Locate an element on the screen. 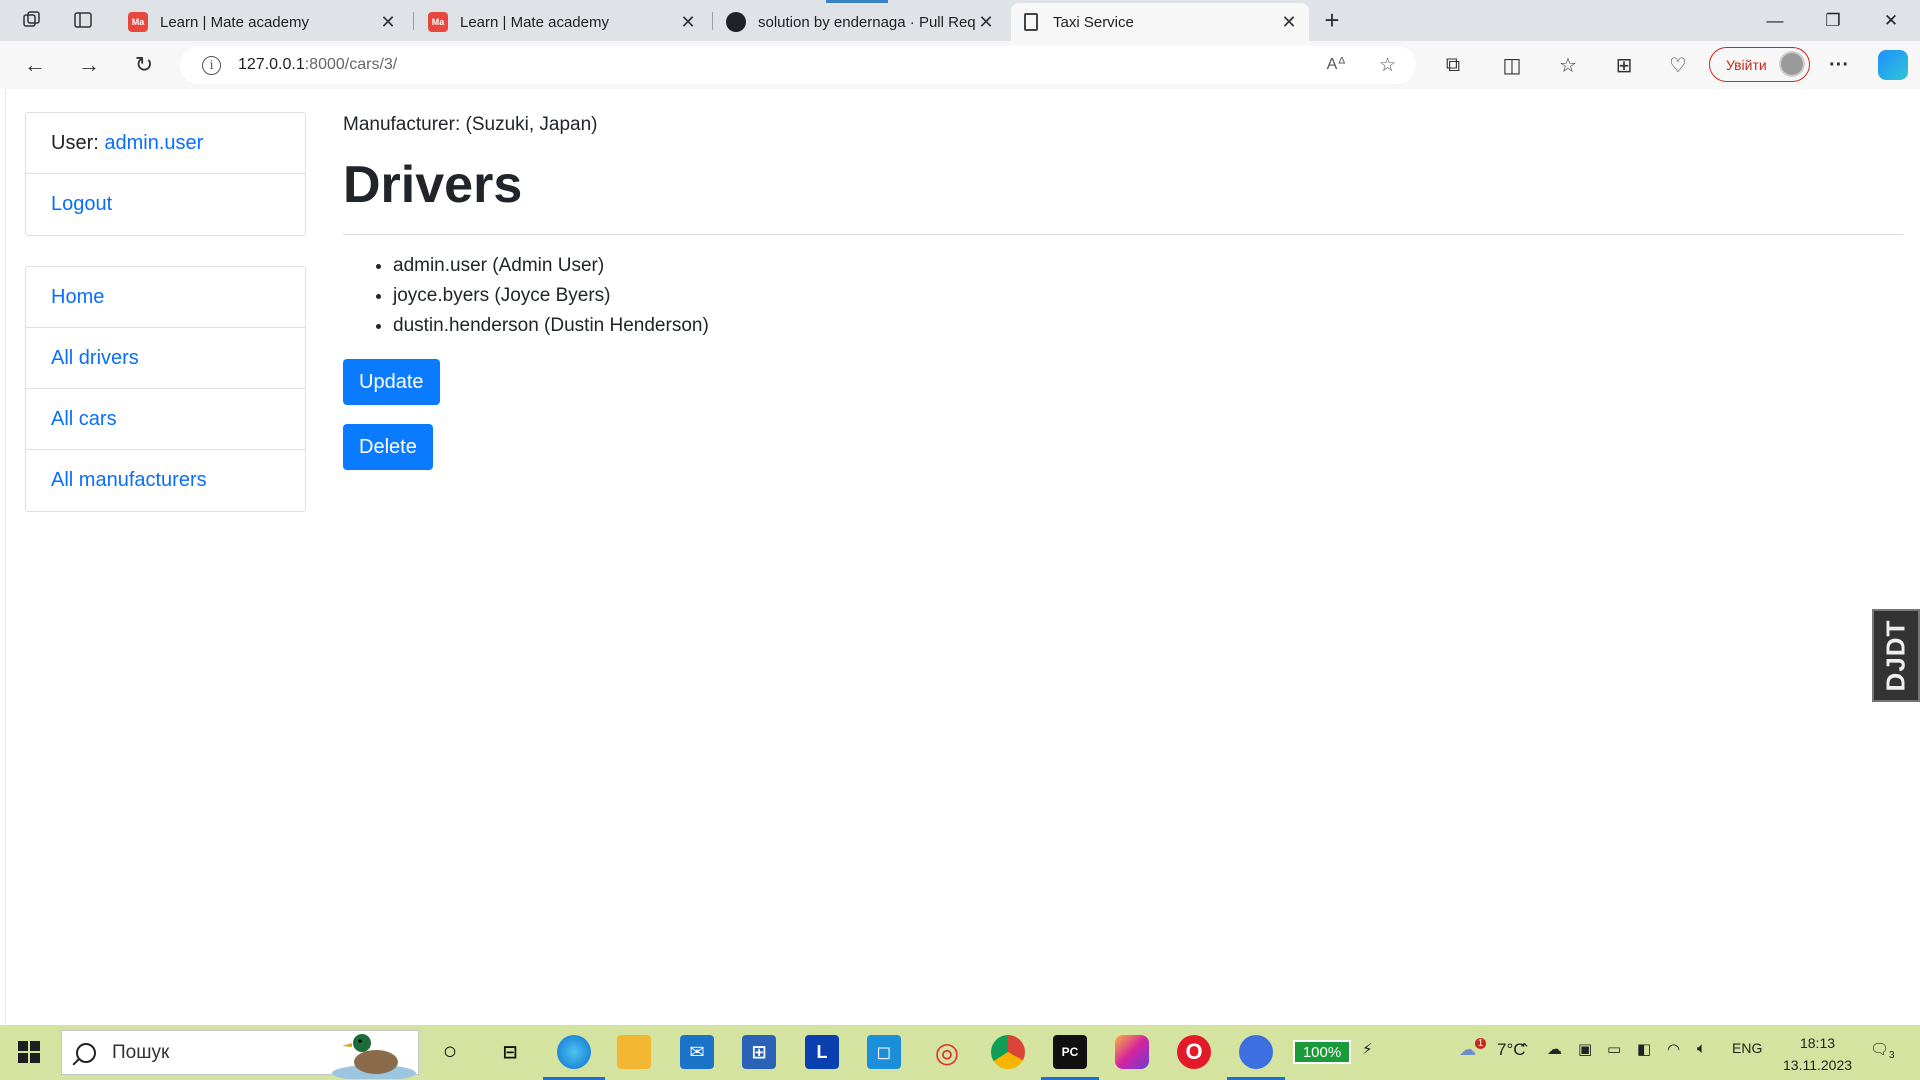 This screenshot has height=1080, width=1920. django-debug-toolbar-handle: DJDT is located at coordinates (1896, 655).